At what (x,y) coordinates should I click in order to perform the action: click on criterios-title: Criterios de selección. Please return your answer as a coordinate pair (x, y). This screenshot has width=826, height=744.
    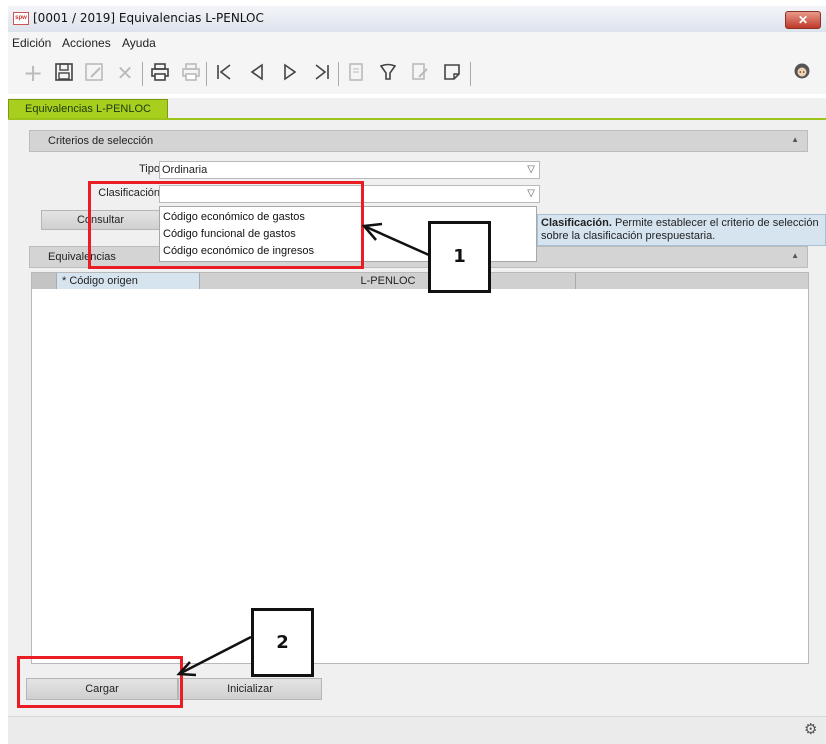
    Looking at the image, I should click on (101, 141).